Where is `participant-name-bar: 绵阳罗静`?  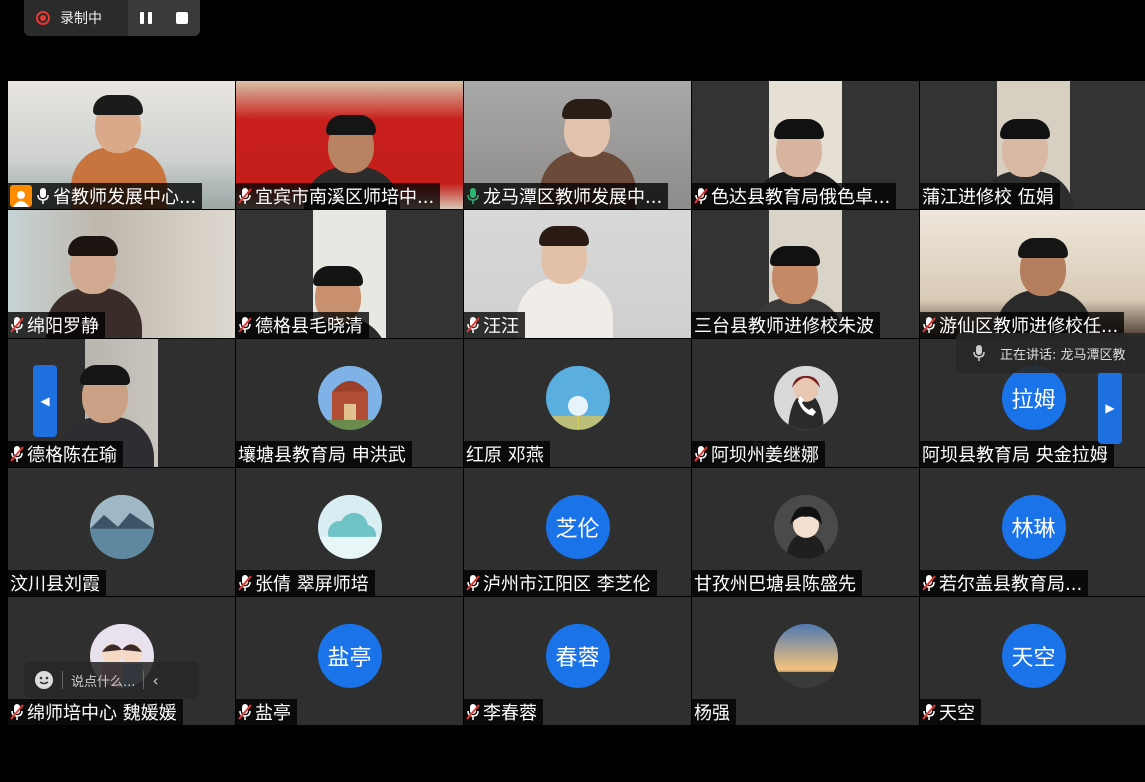 participant-name-bar: 绵阳罗静 is located at coordinates (56, 325).